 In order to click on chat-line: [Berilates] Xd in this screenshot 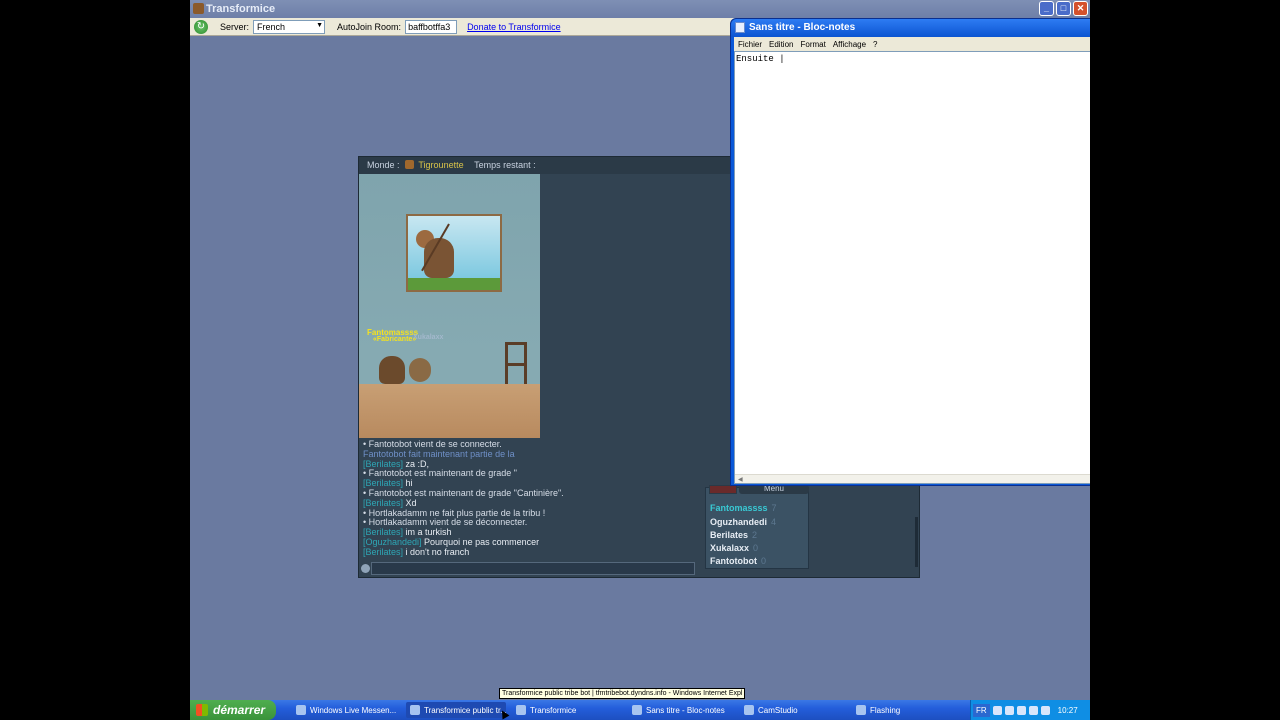, I will do `click(529, 504)`.